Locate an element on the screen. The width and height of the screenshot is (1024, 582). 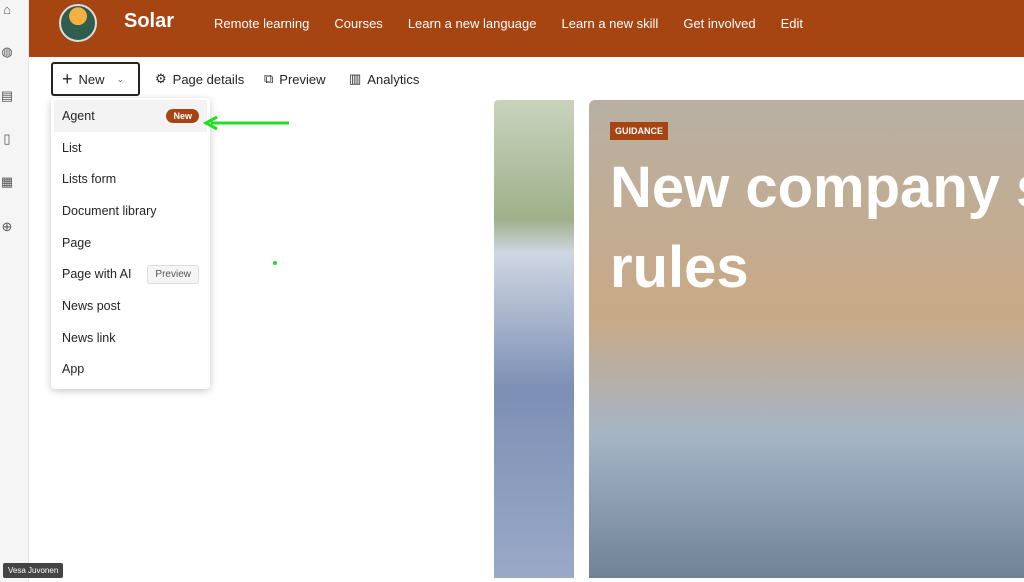
new-badge: New is located at coordinates (182, 115).